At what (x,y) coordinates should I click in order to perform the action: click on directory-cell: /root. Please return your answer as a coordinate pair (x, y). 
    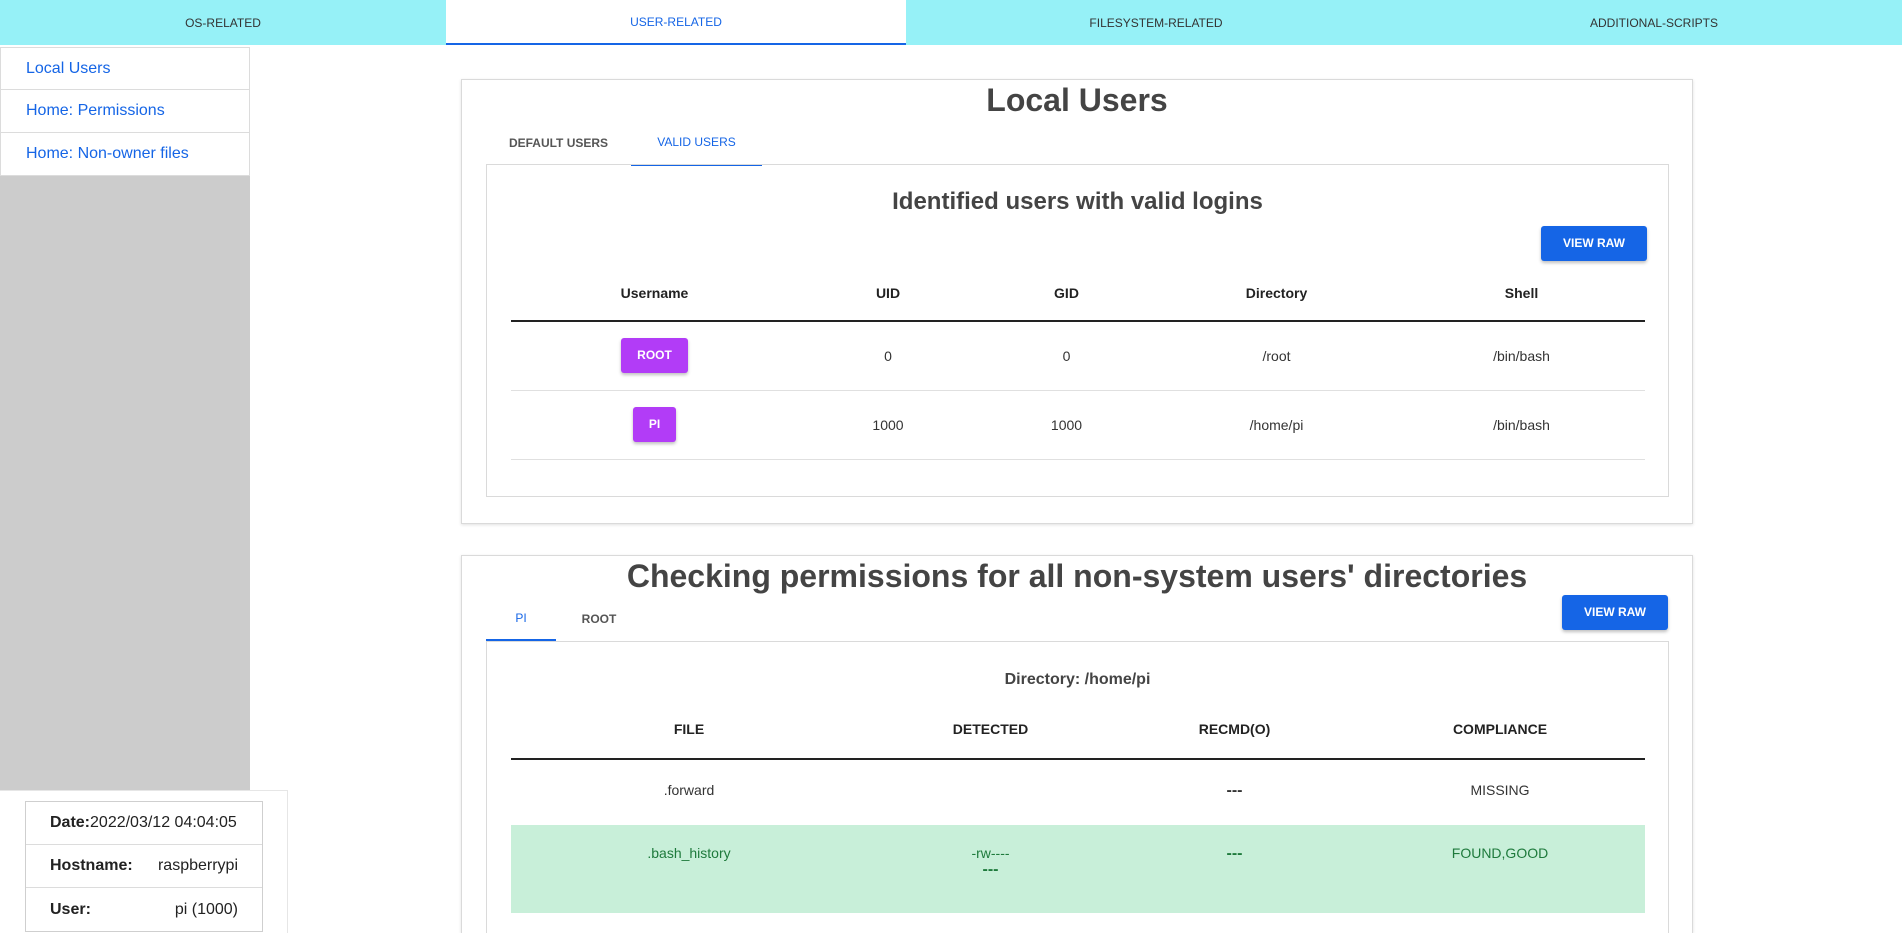
    Looking at the image, I should click on (1276, 356).